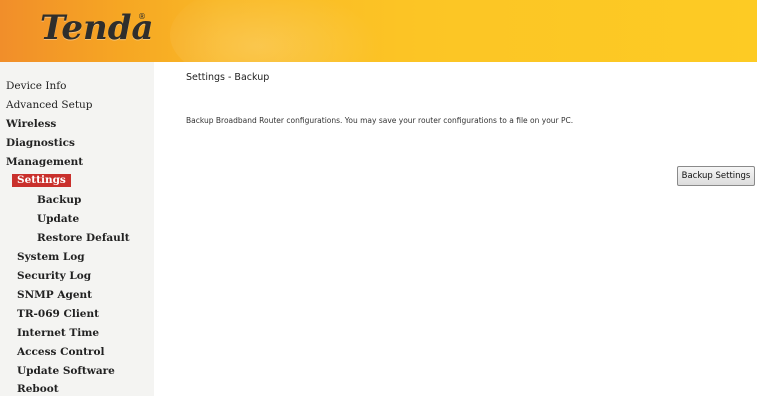 The image size is (757, 396). What do you see at coordinates (97, 28) in the screenshot?
I see `tenda-logo: Tenda` at bounding box center [97, 28].